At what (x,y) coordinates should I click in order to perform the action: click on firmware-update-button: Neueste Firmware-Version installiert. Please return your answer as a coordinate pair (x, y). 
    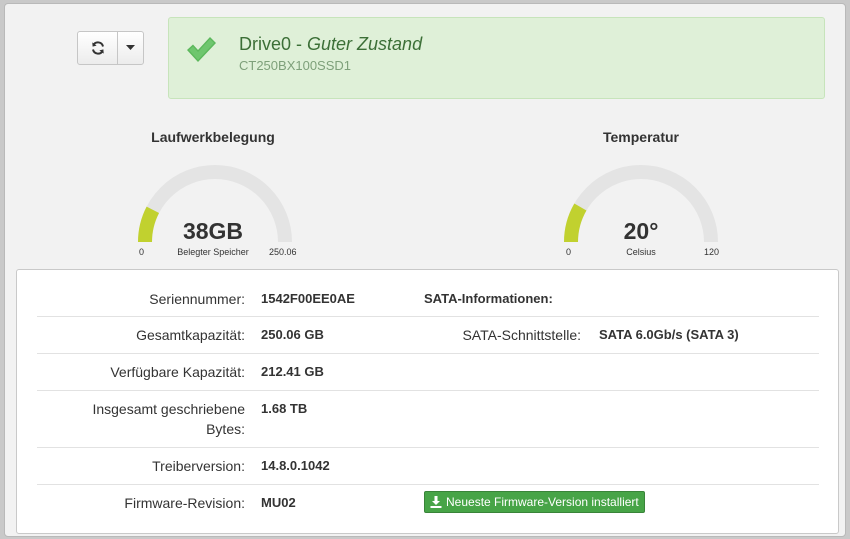
    Looking at the image, I should click on (534, 502).